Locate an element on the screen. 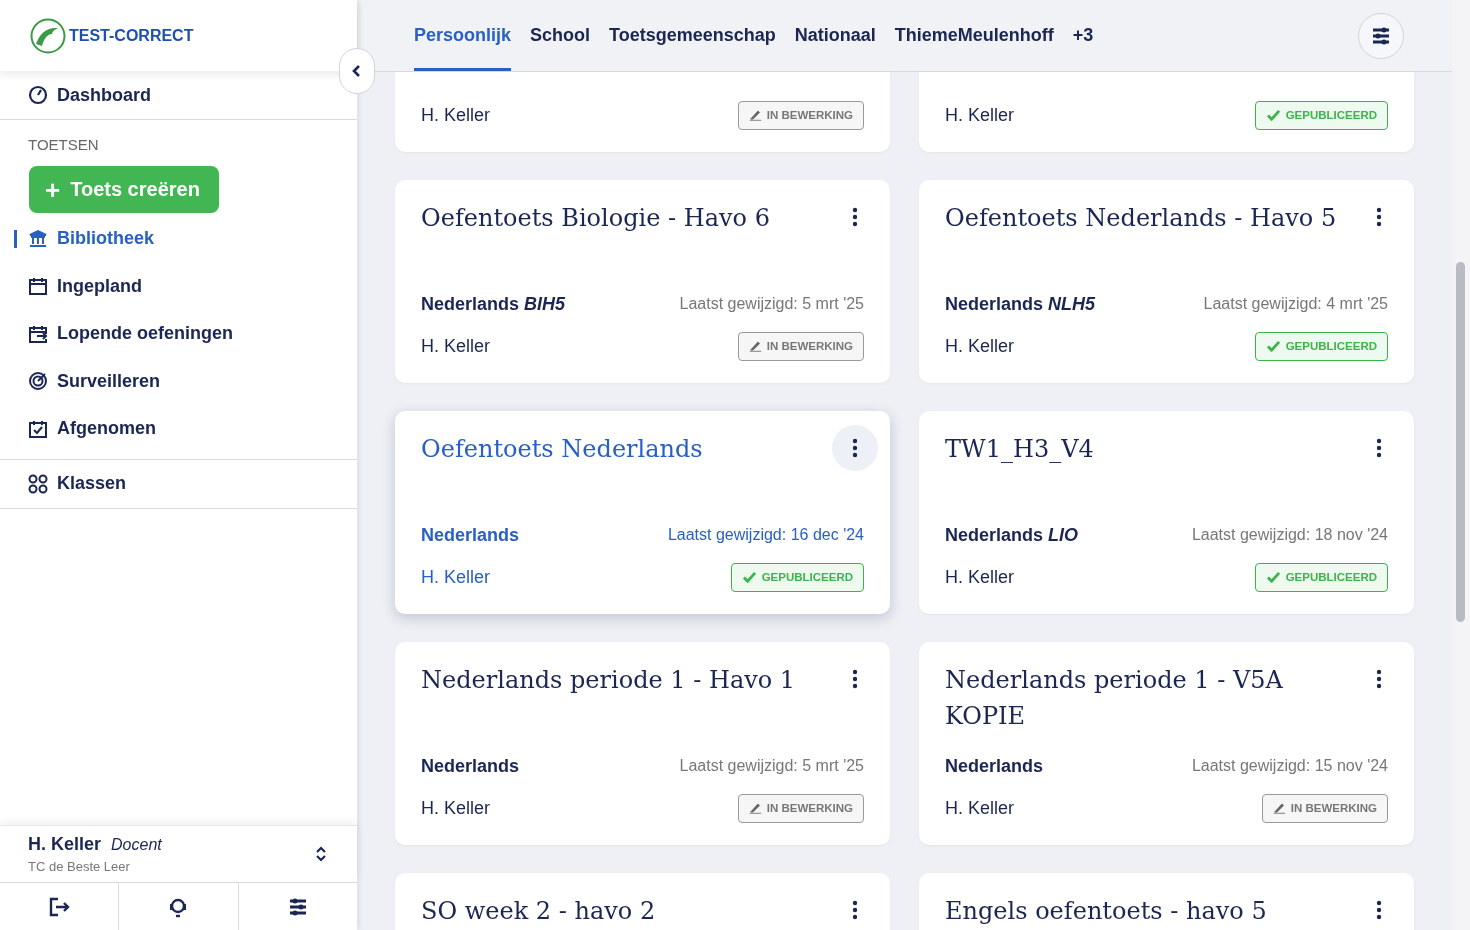  user-role: Docent is located at coordinates (136, 844).